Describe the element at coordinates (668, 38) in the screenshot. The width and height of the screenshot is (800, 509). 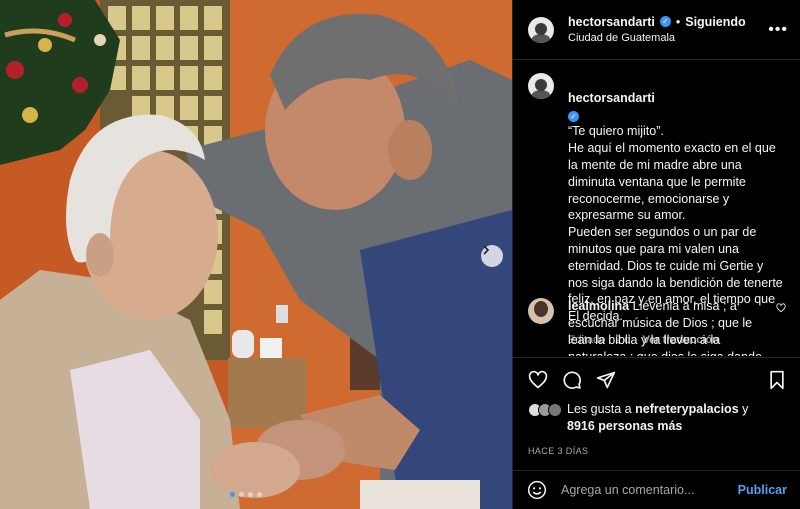
I see `post-location: Ciudad de Guatemala` at that location.